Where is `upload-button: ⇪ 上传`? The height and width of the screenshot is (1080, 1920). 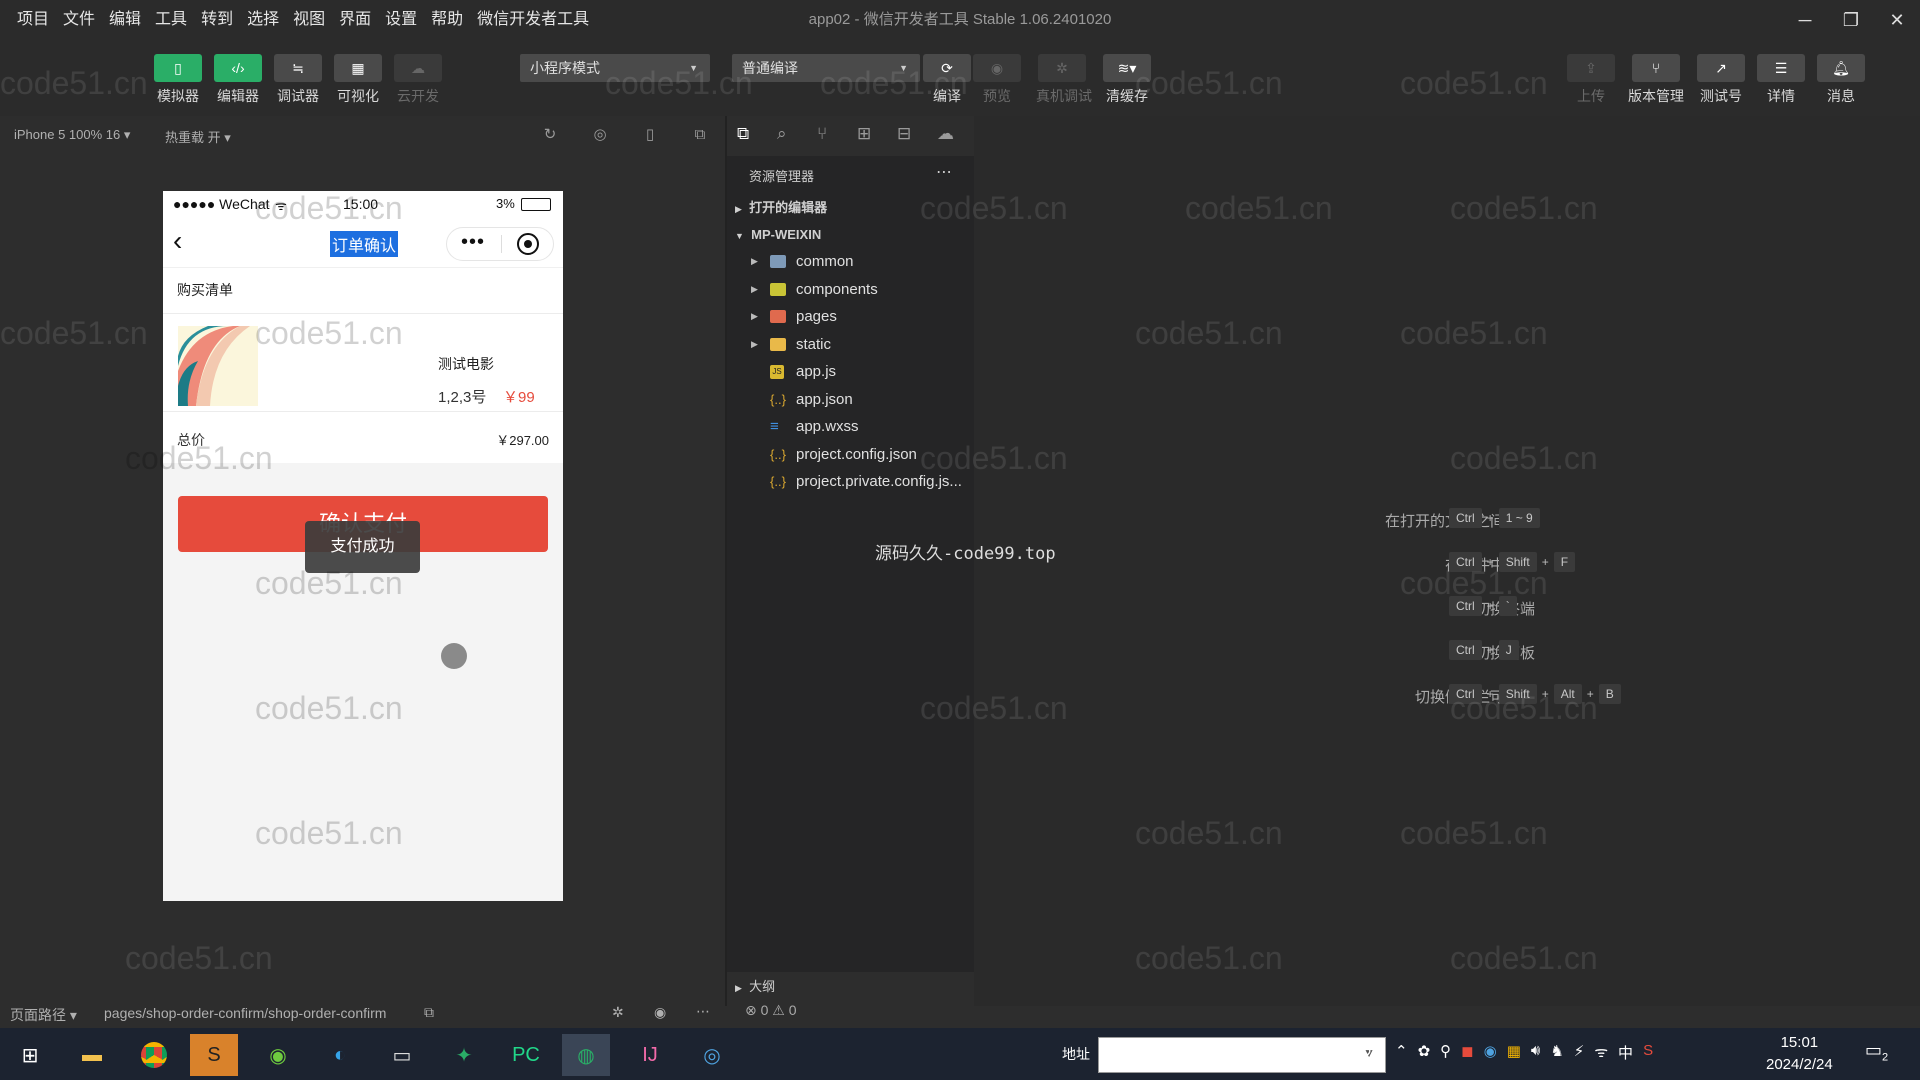 upload-button: ⇪ 上传 is located at coordinates (1591, 80).